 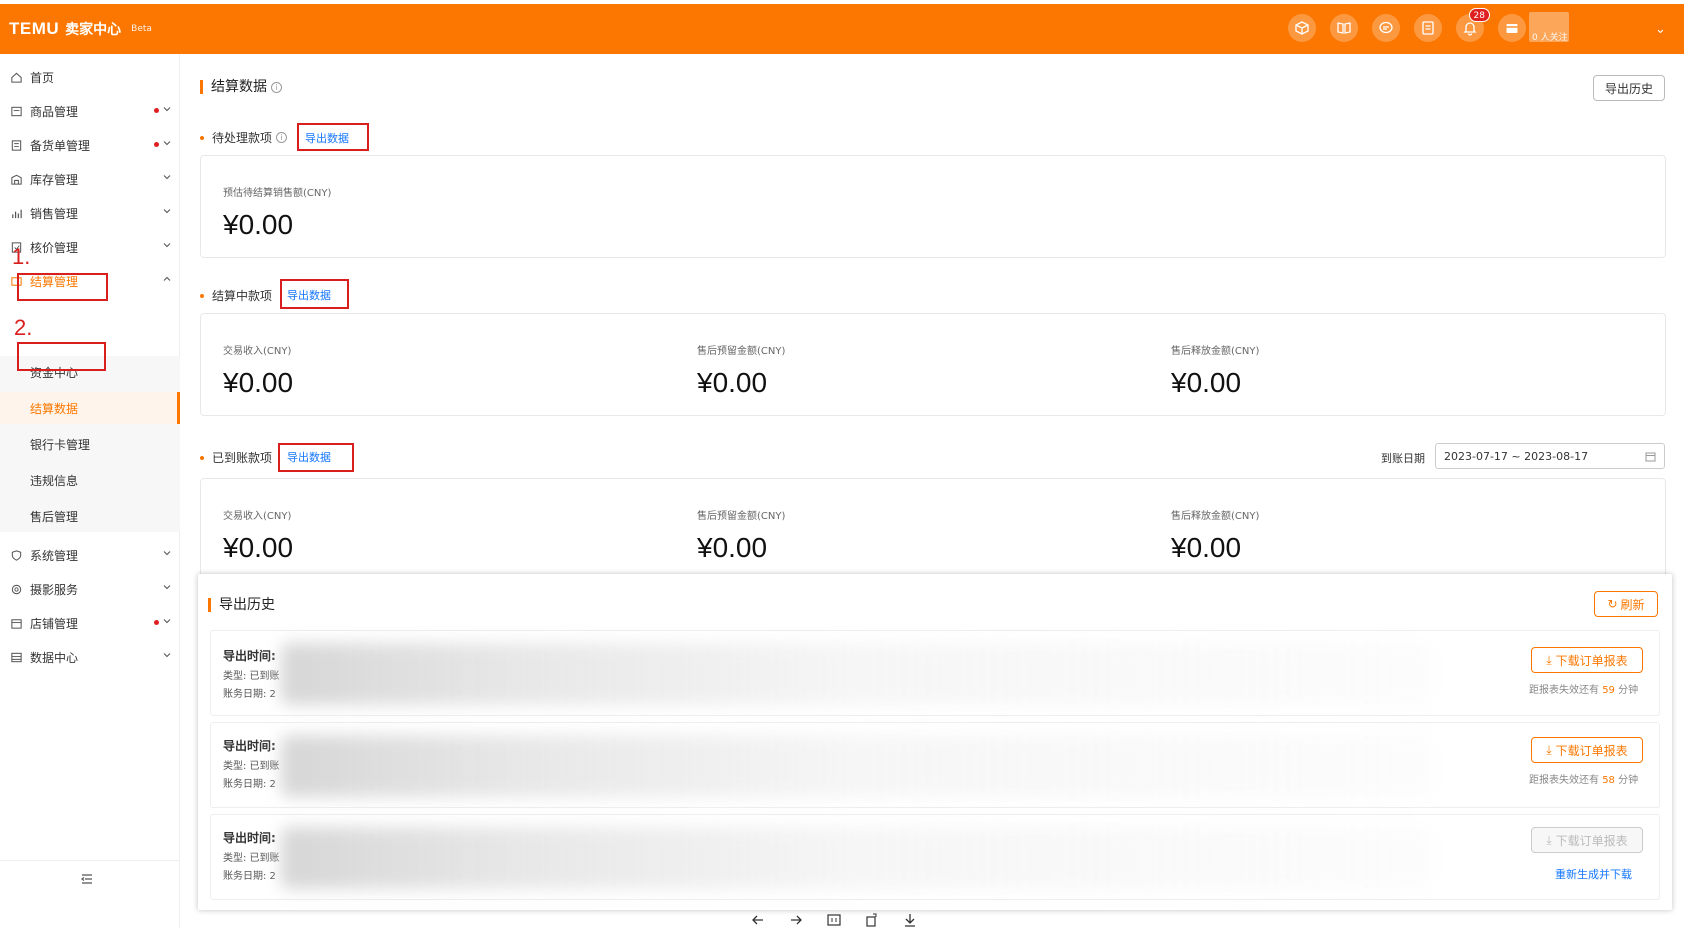 I want to click on pending-title-text: 待处理款项, so click(x=242, y=138).